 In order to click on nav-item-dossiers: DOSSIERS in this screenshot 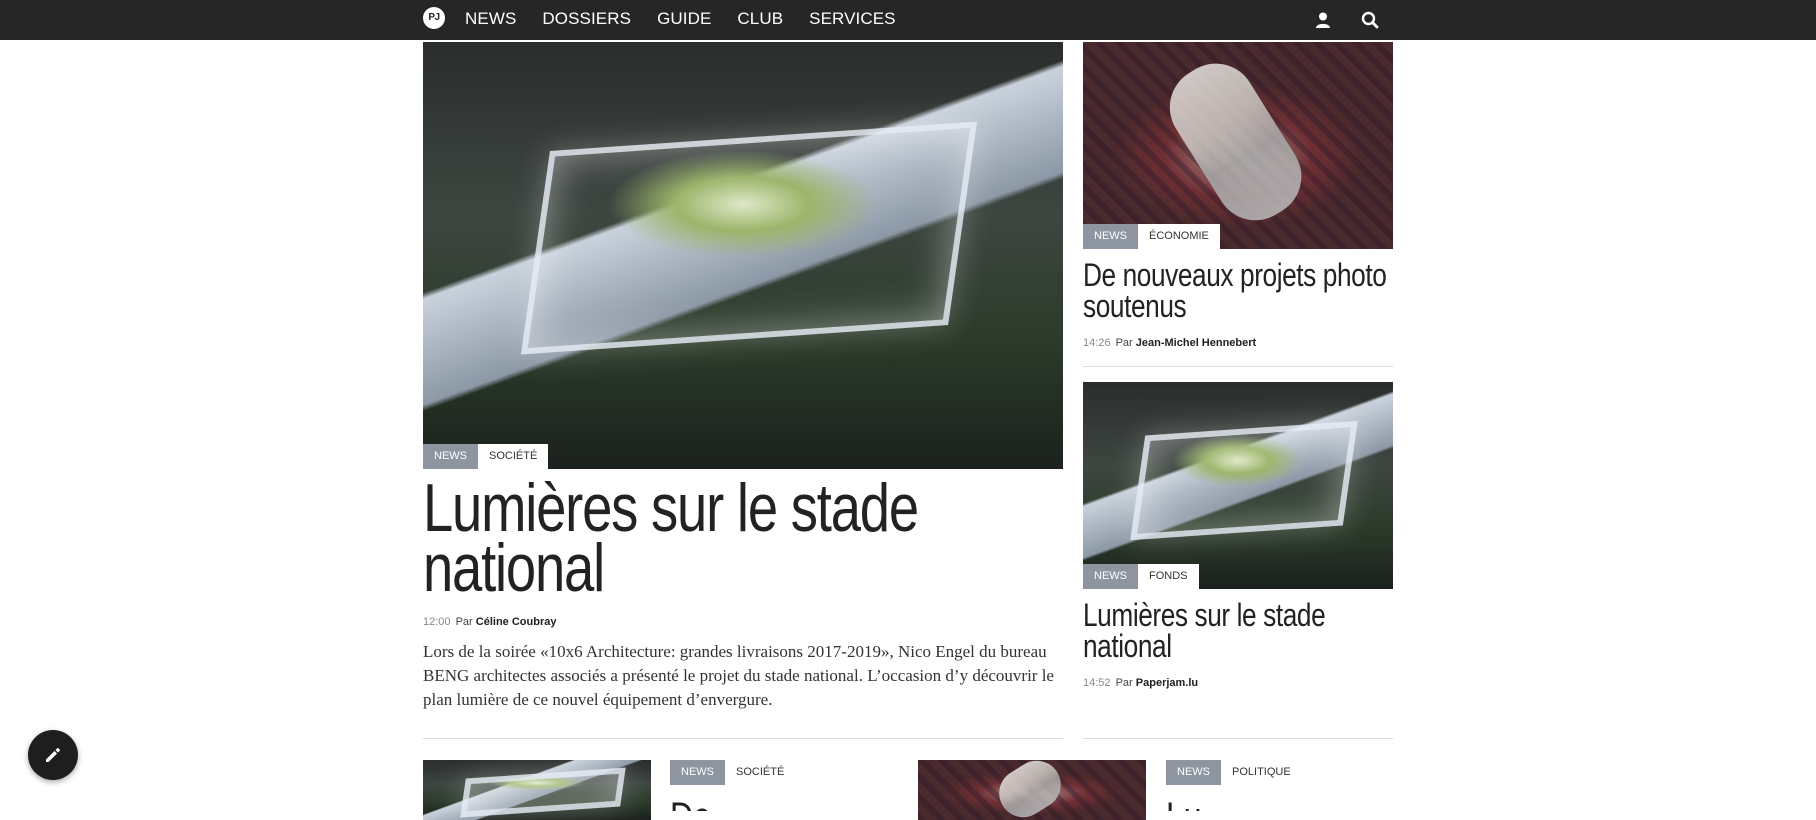, I will do `click(586, 20)`.